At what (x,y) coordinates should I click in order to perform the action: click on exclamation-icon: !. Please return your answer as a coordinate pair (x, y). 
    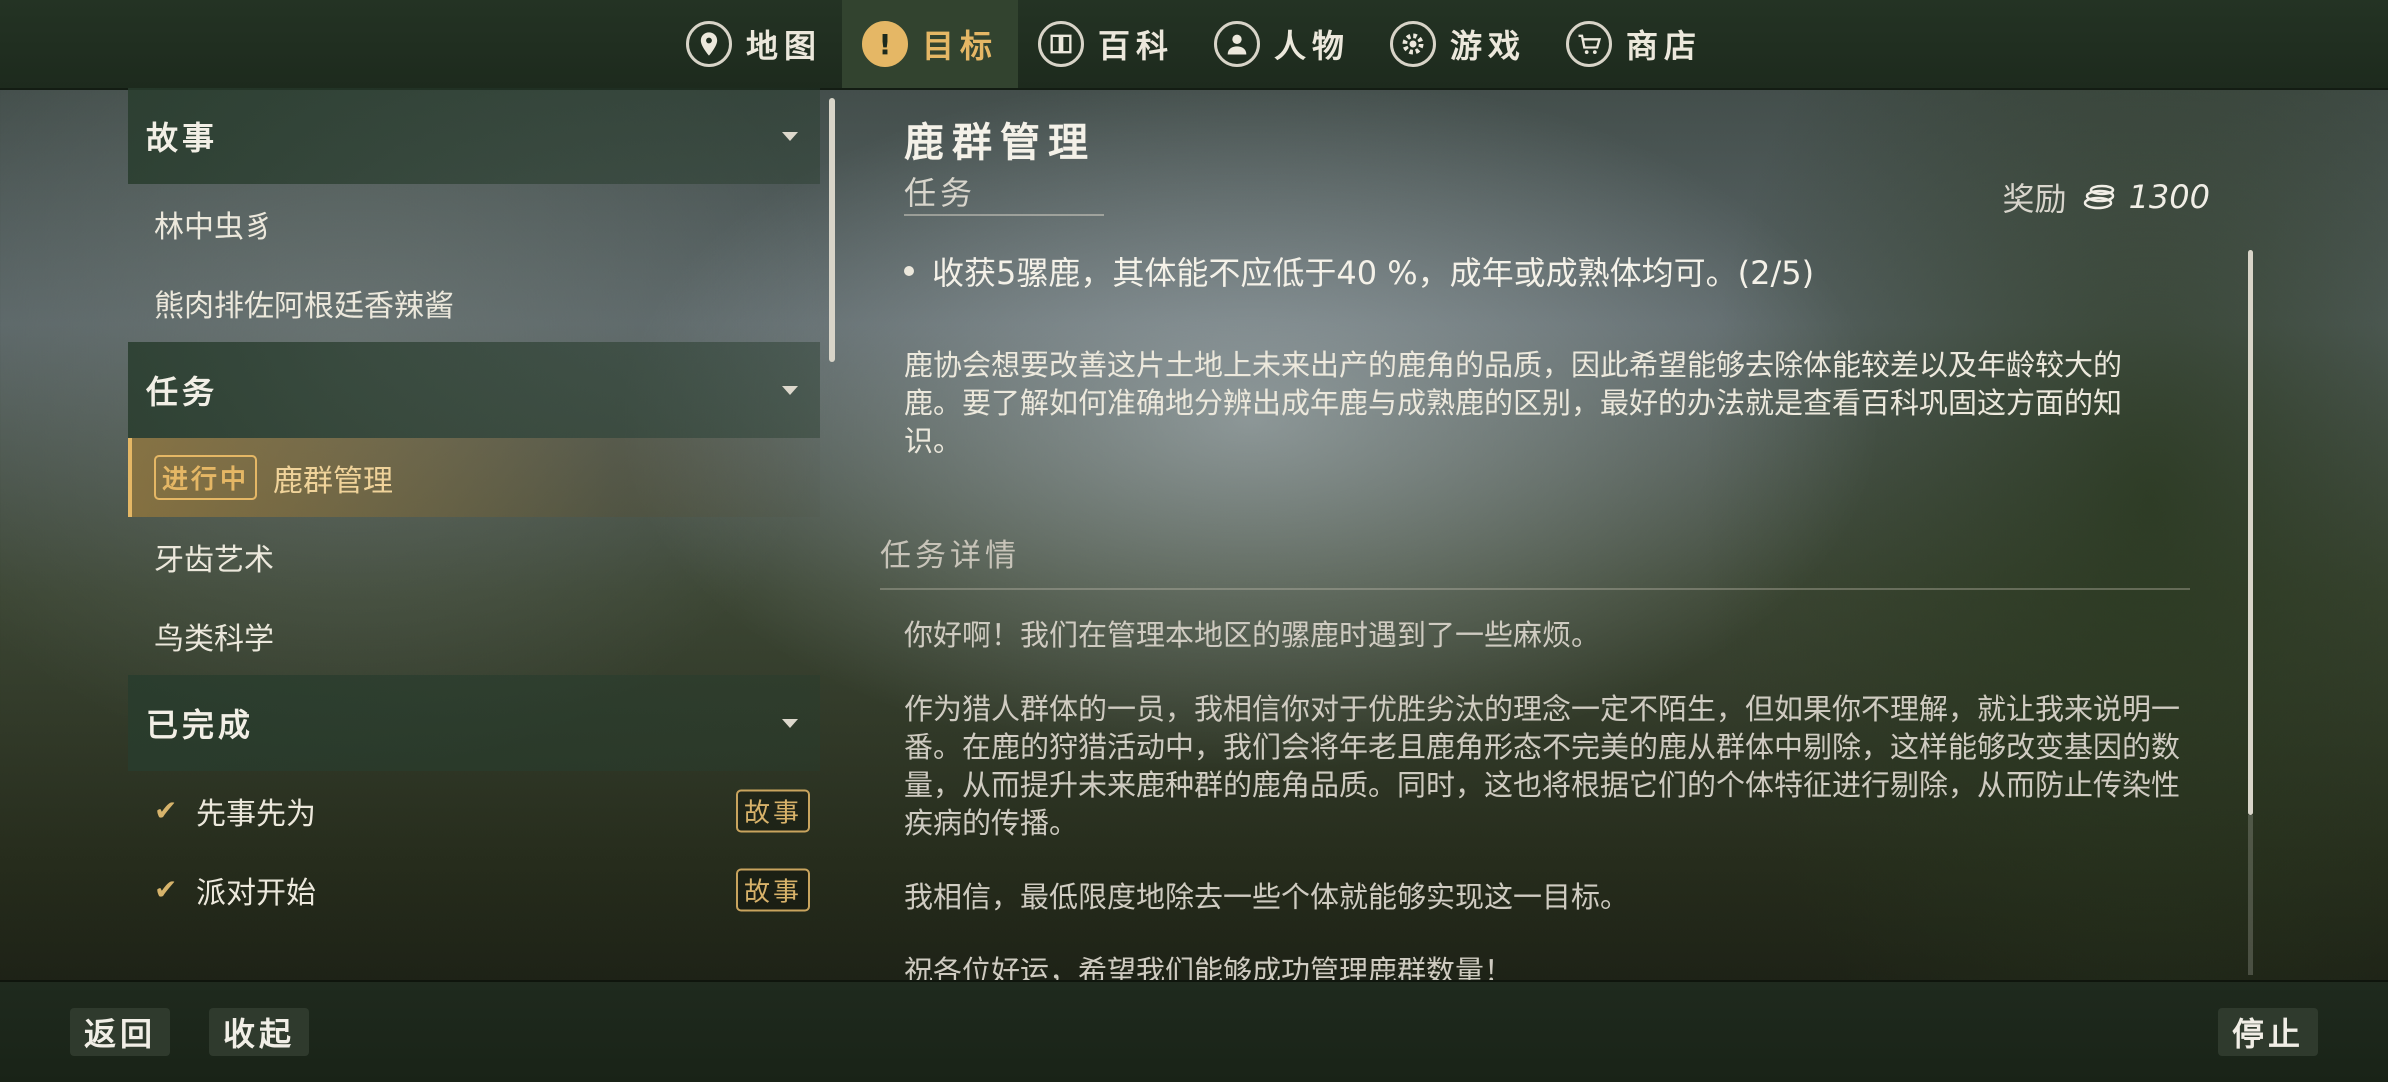
    Looking at the image, I should click on (884, 44).